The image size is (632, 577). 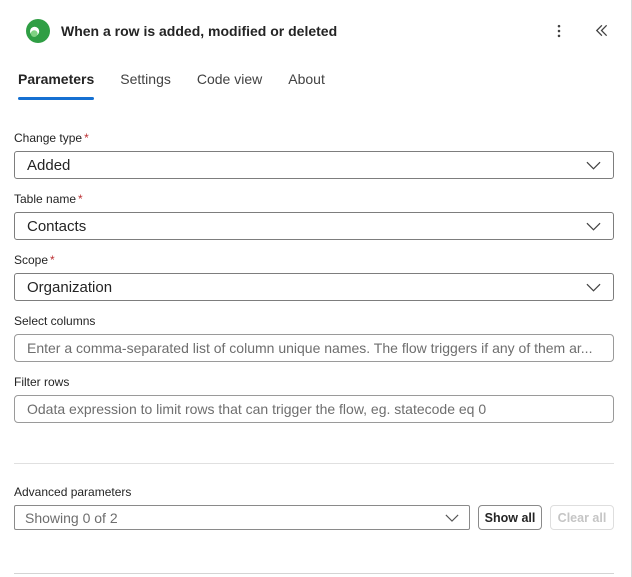 I want to click on field-table-name: Table name * Contacts, so click(x=314, y=216).